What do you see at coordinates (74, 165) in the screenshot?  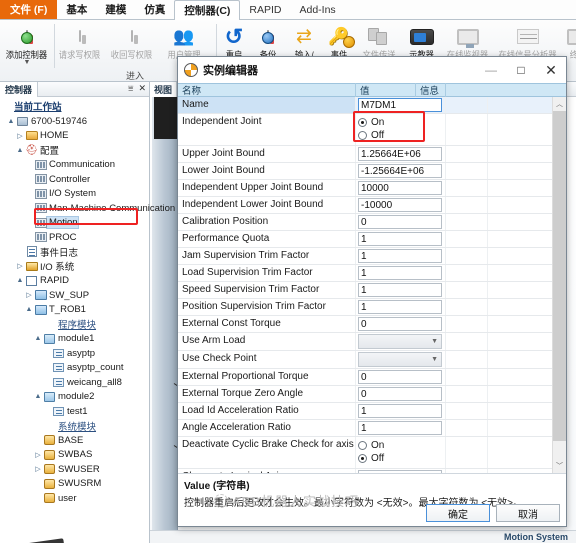 I see `tree-item-communication: Communication` at bounding box center [74, 165].